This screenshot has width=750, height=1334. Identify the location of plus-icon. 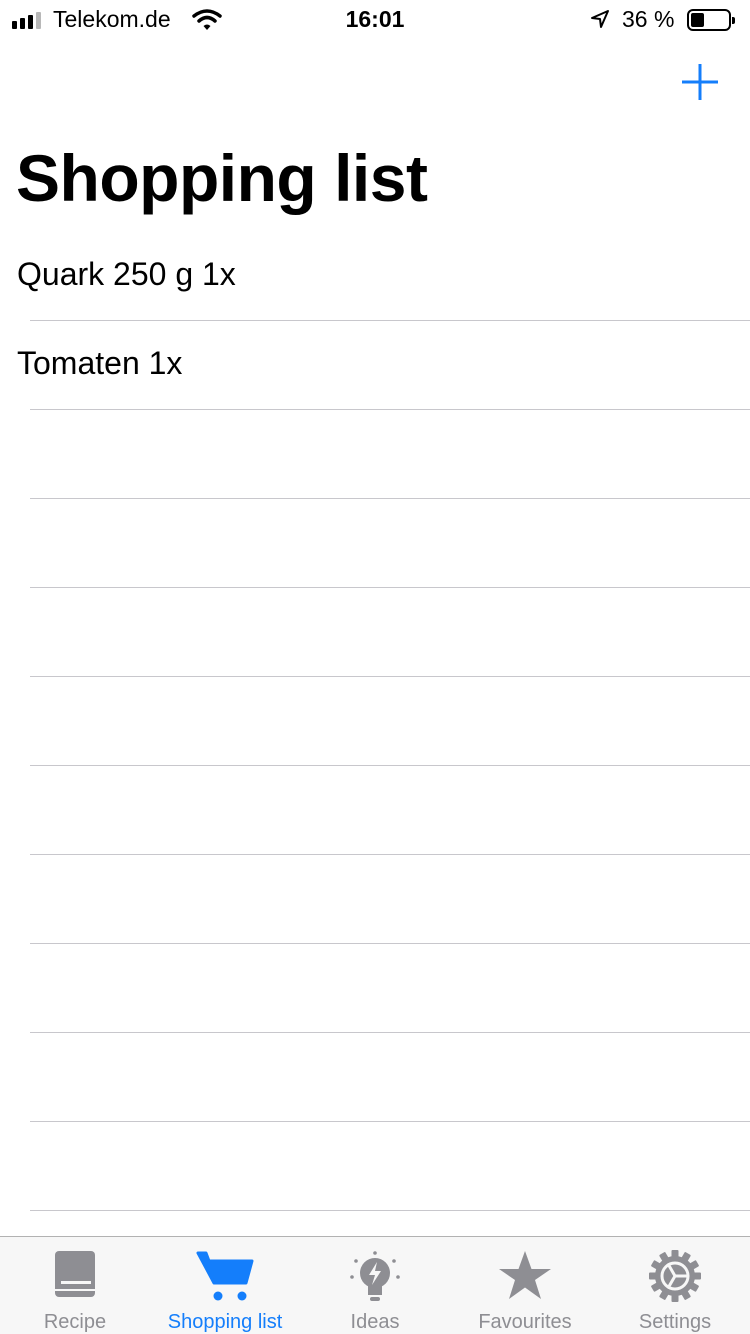
(700, 82).